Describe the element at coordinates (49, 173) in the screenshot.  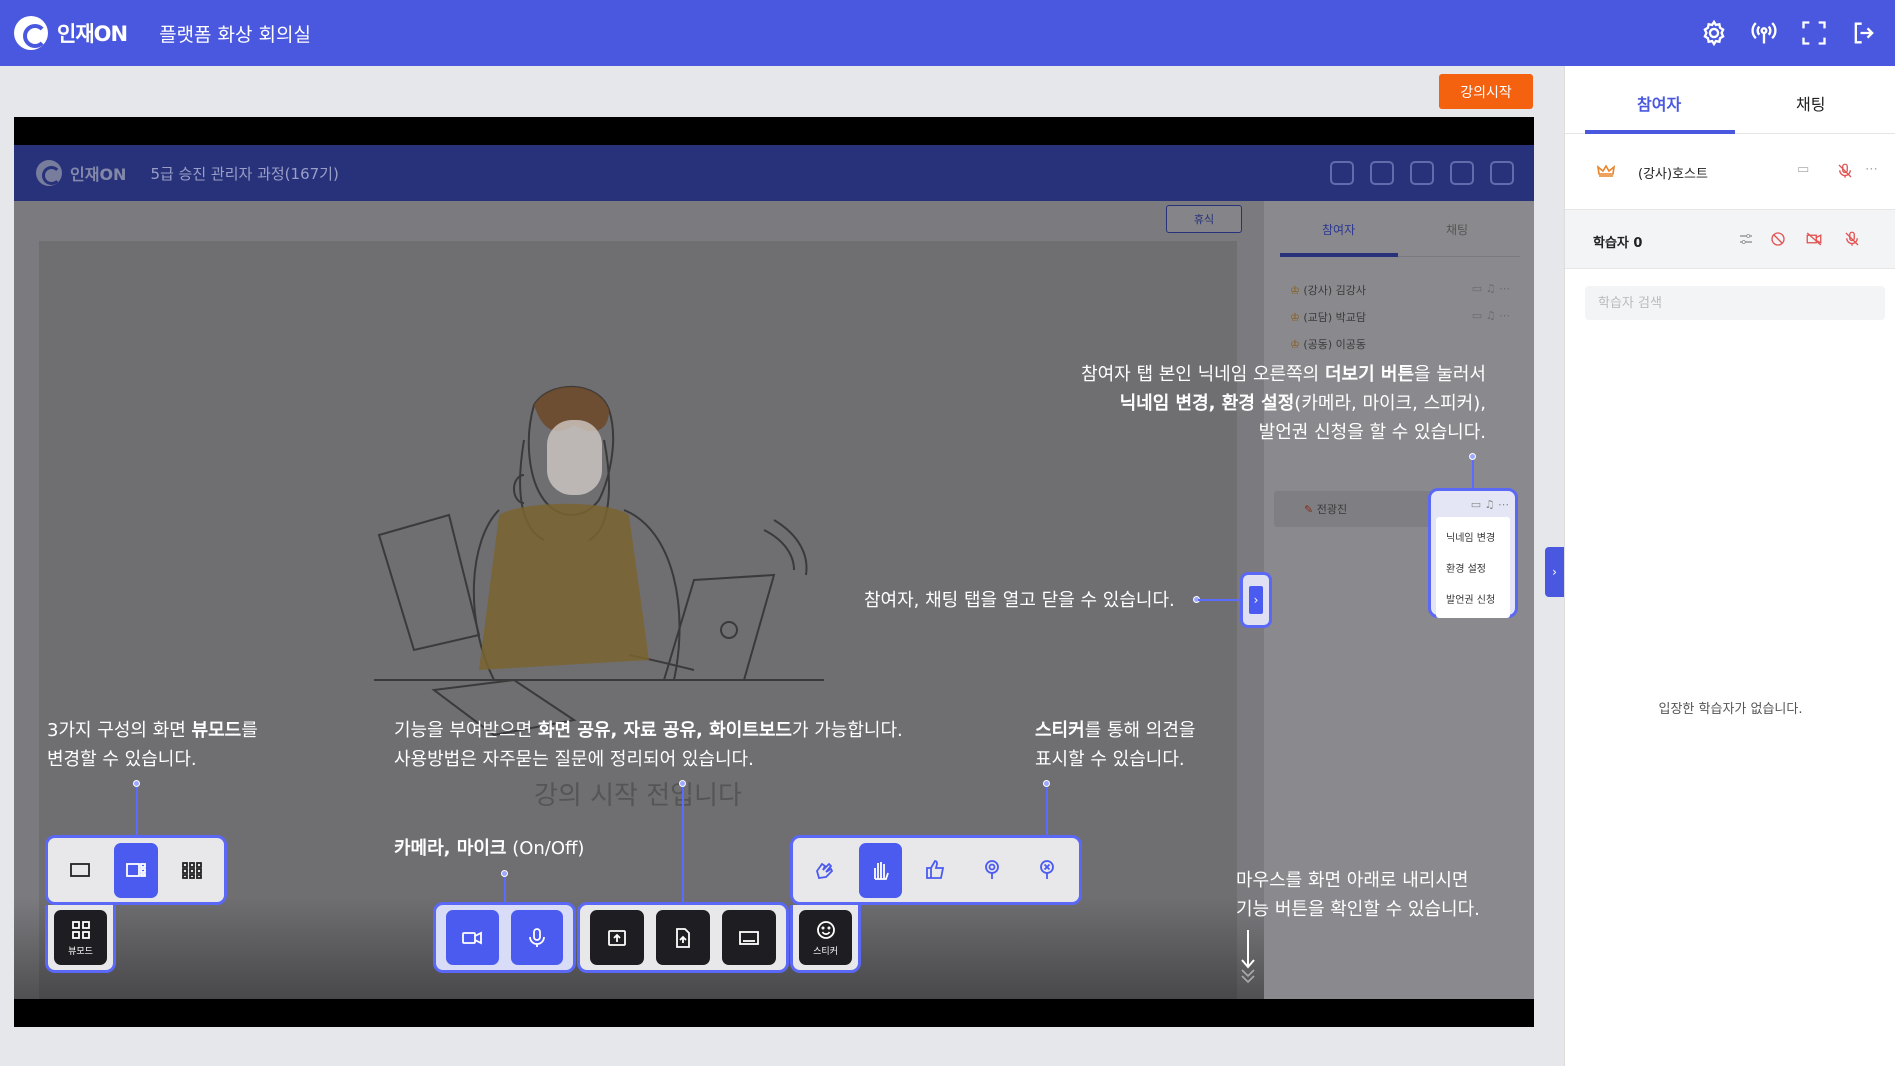
I see `inner-logo-mark-icon` at that location.